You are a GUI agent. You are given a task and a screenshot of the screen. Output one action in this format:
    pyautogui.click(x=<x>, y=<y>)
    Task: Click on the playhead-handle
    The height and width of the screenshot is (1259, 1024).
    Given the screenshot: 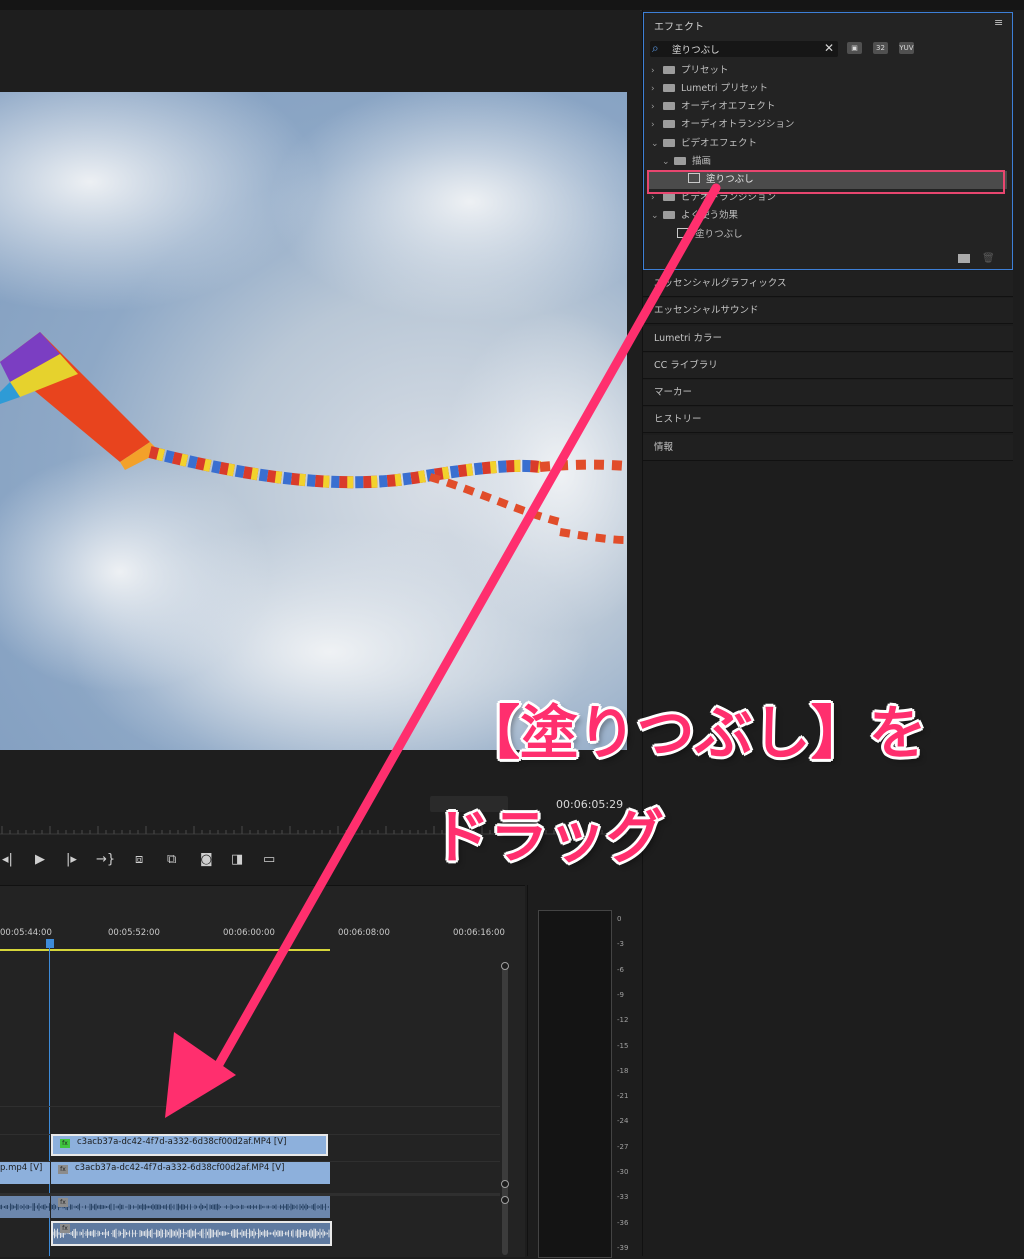 What is the action you would take?
    pyautogui.click(x=50, y=943)
    